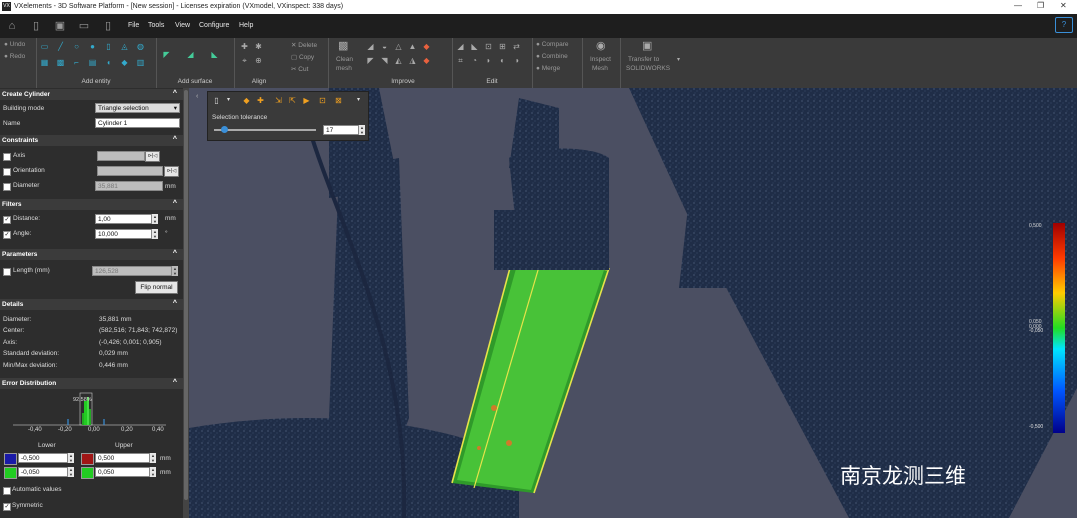 The width and height of the screenshot is (1077, 518). I want to click on surface-point-icon: ▥, so click(140, 62).